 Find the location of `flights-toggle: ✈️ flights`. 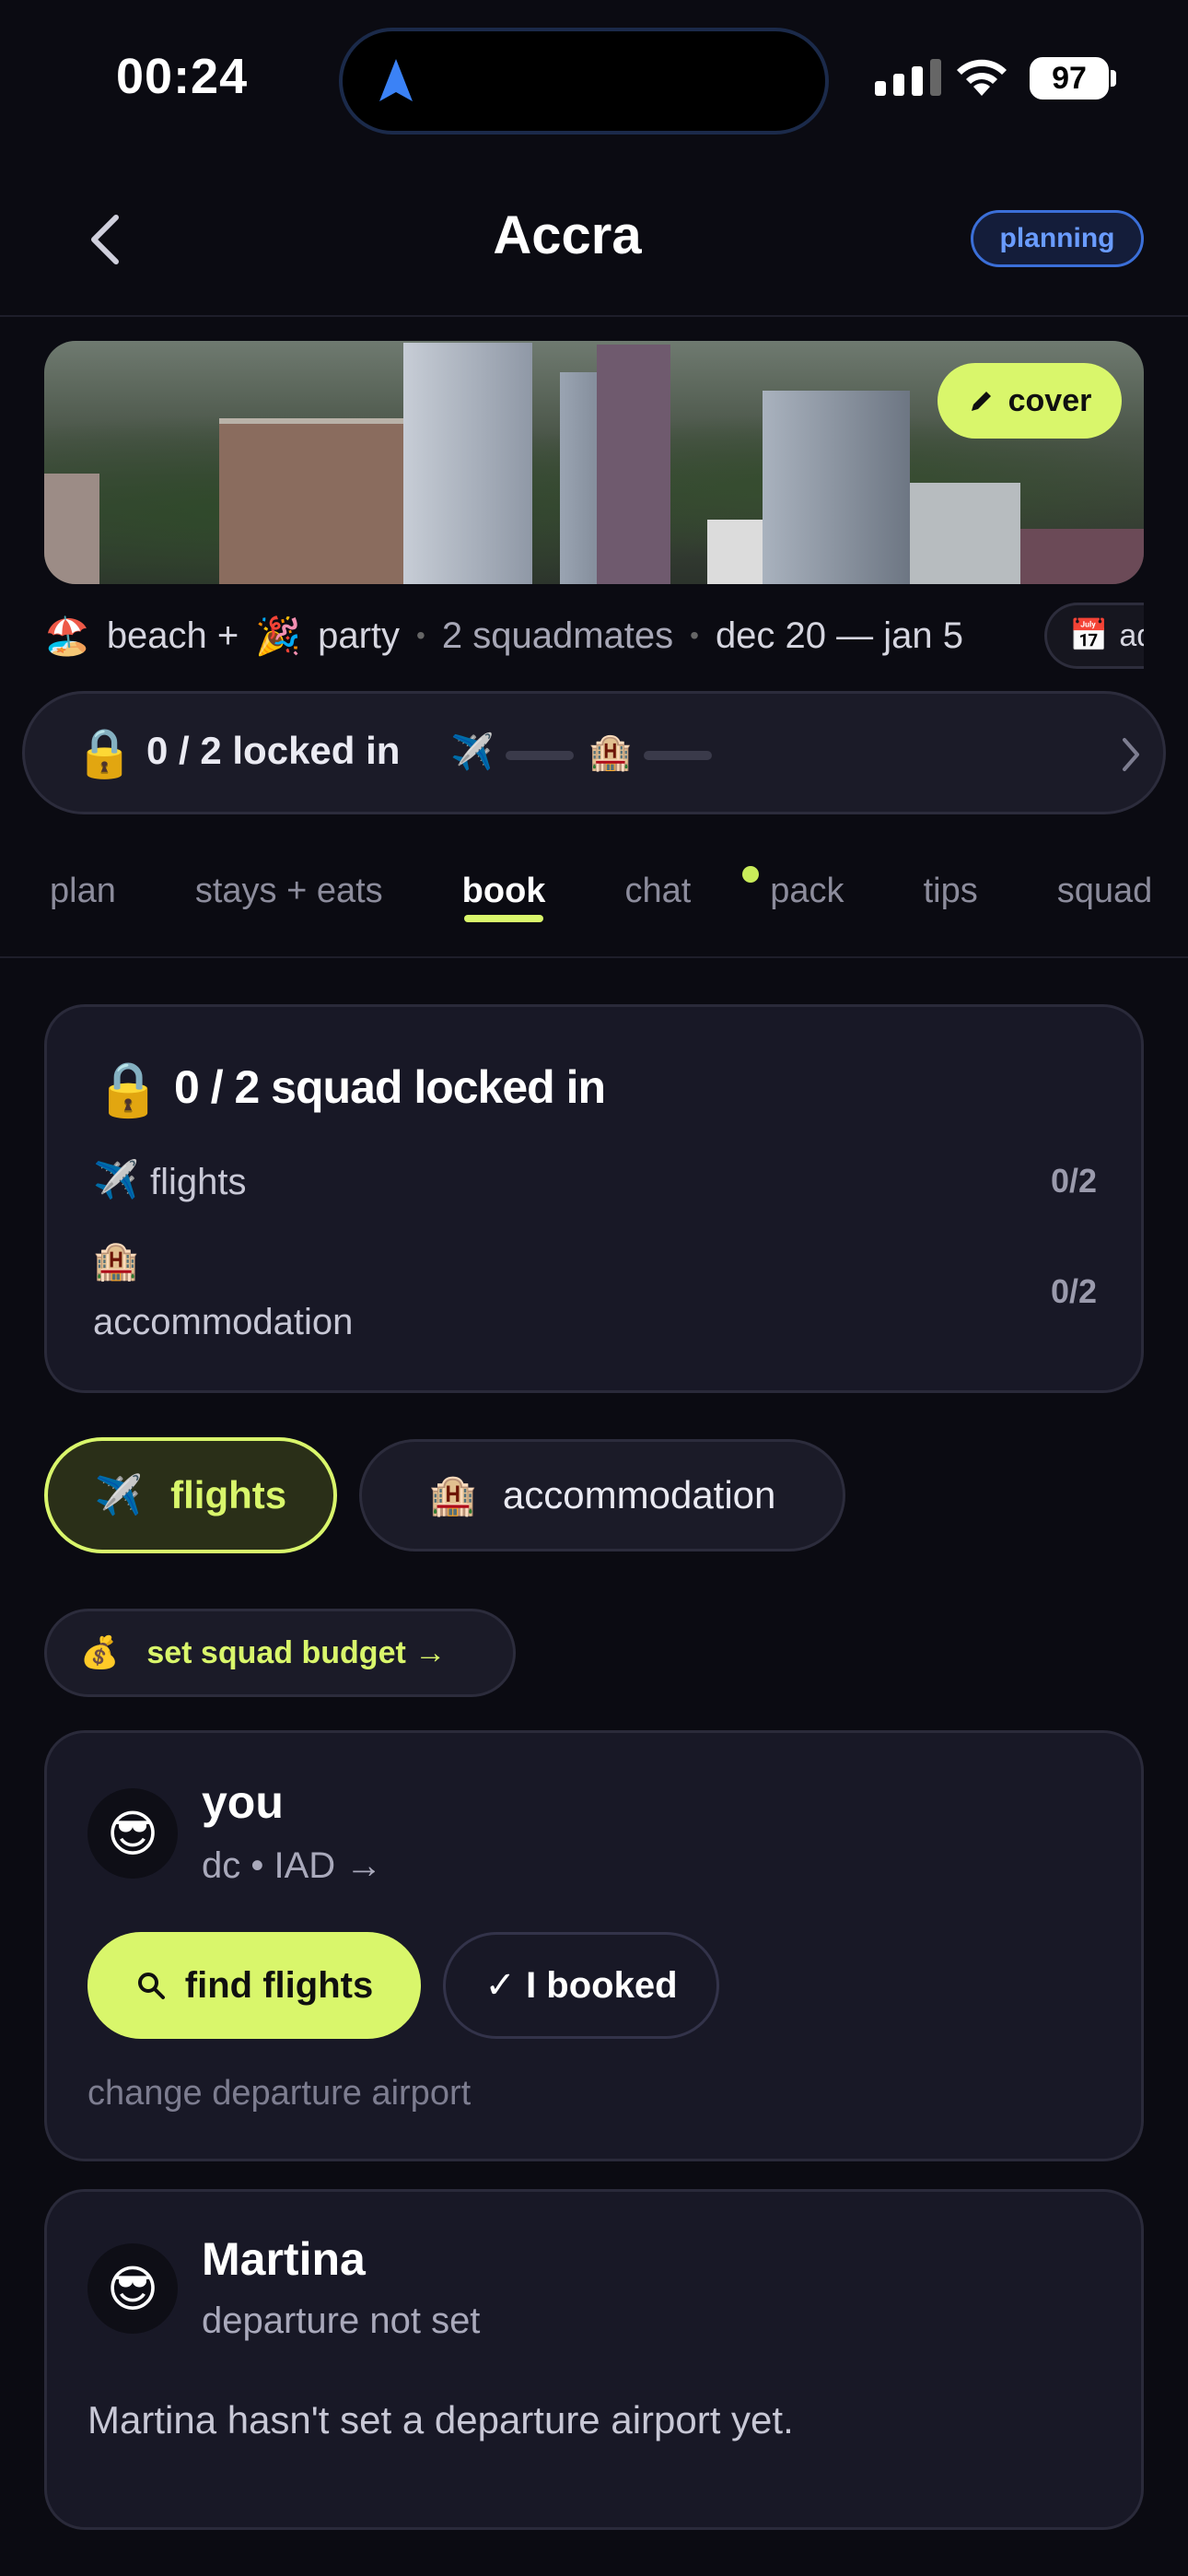

flights-toggle: ✈️ flights is located at coordinates (190, 1495).